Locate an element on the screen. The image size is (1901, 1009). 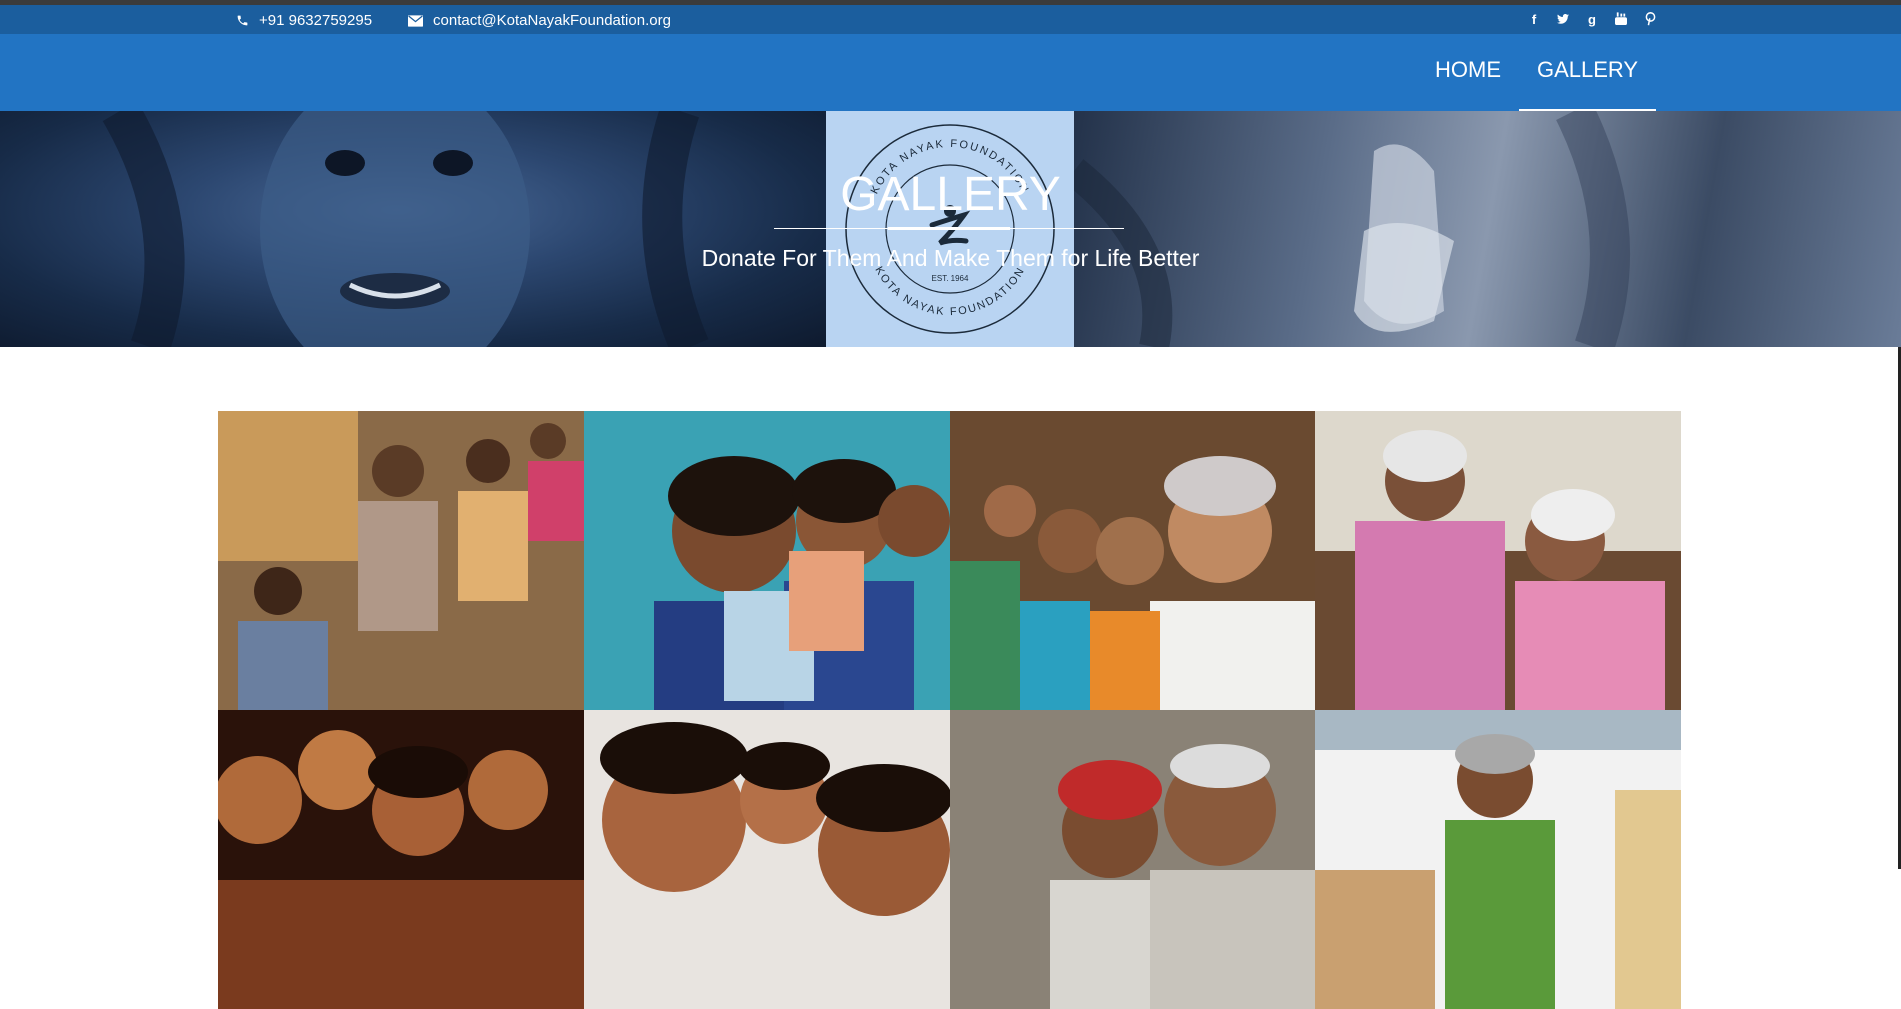
two-elderly-women-photo is located at coordinates (1498, 560).